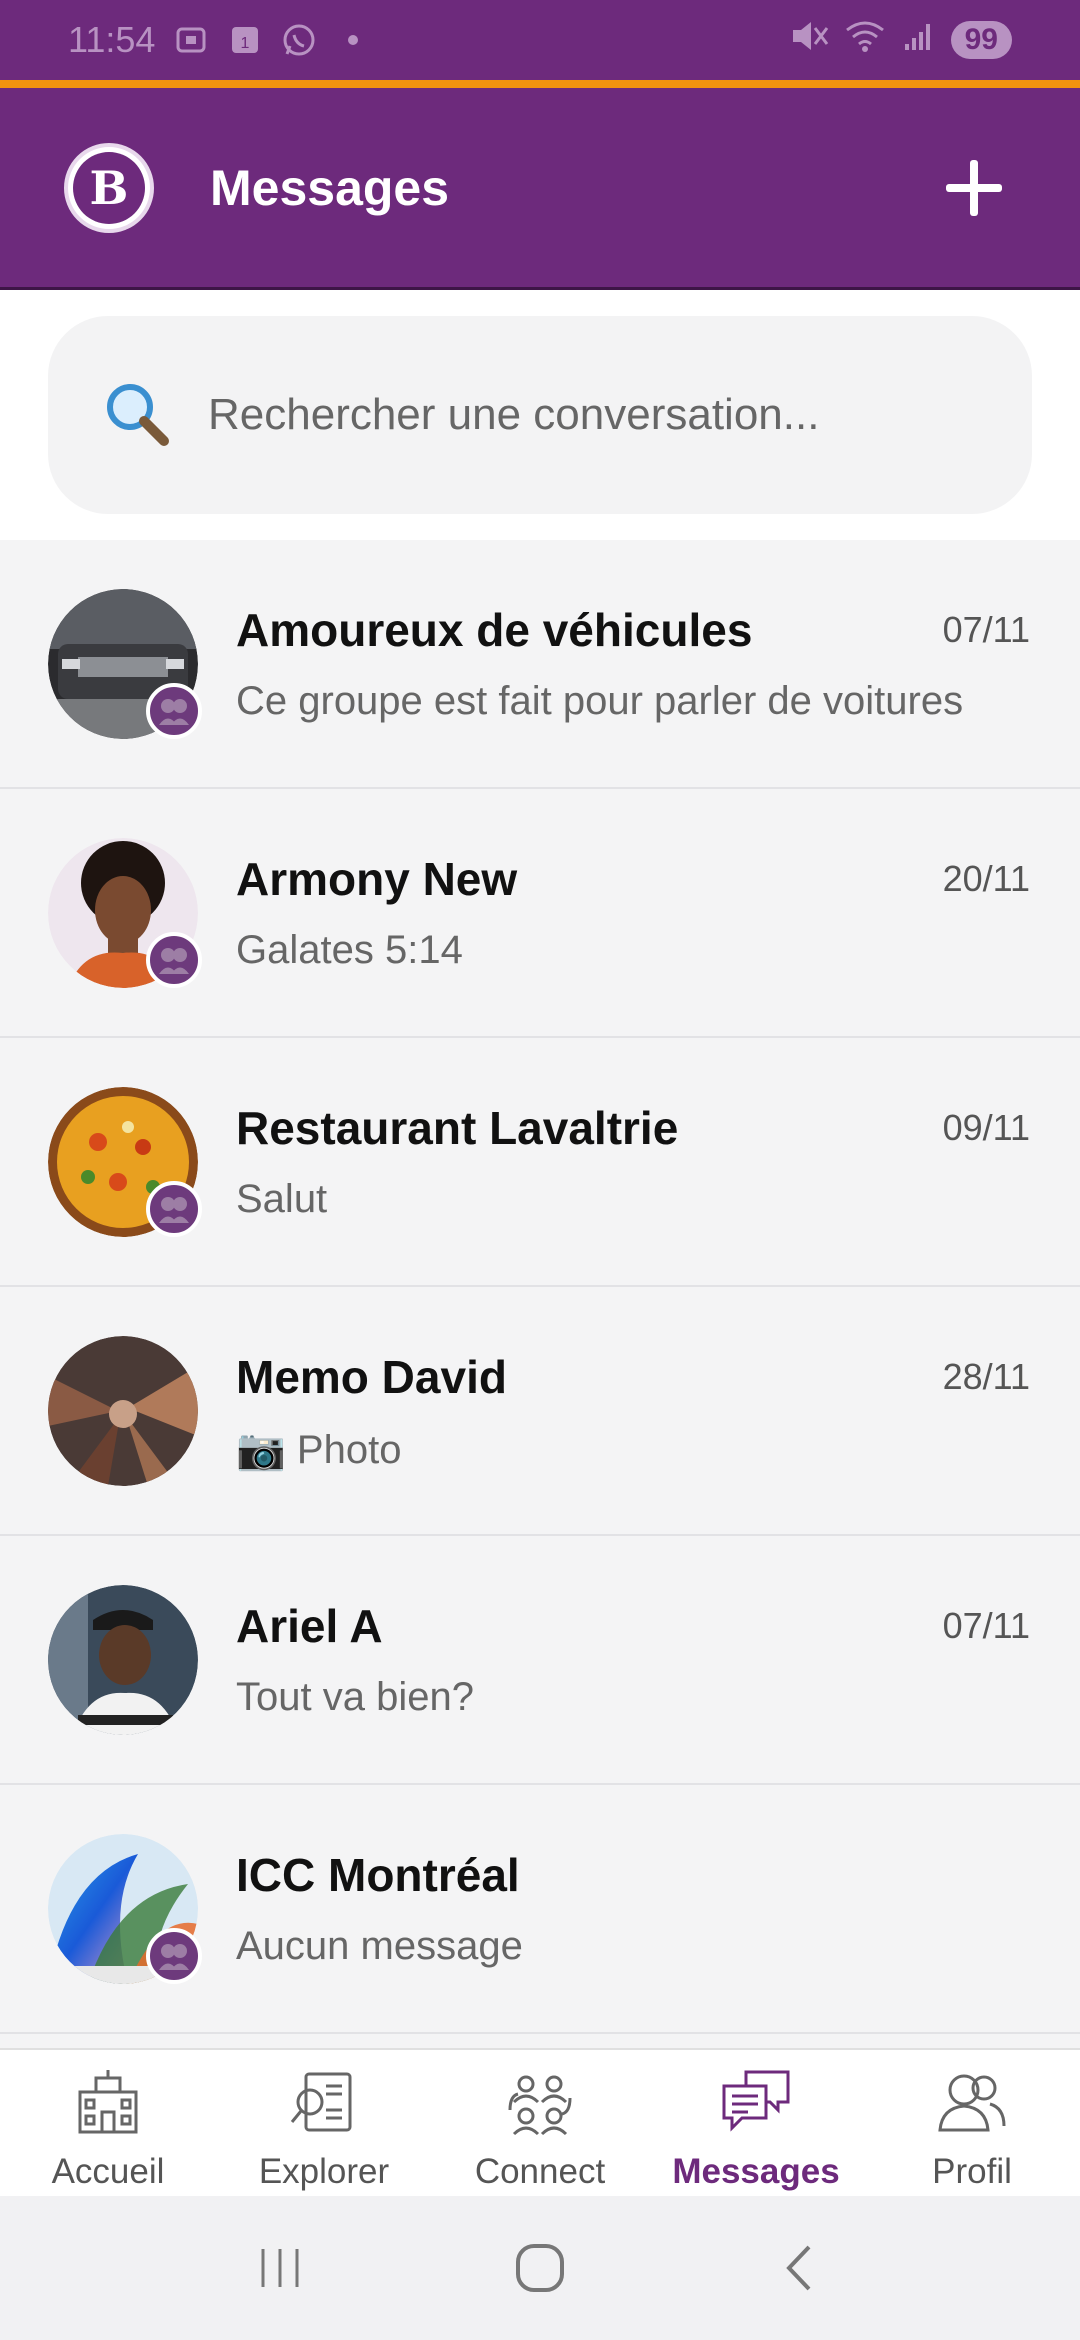 The image size is (1080, 2340). Describe the element at coordinates (108, 2102) in the screenshot. I see `home-building-icon` at that location.